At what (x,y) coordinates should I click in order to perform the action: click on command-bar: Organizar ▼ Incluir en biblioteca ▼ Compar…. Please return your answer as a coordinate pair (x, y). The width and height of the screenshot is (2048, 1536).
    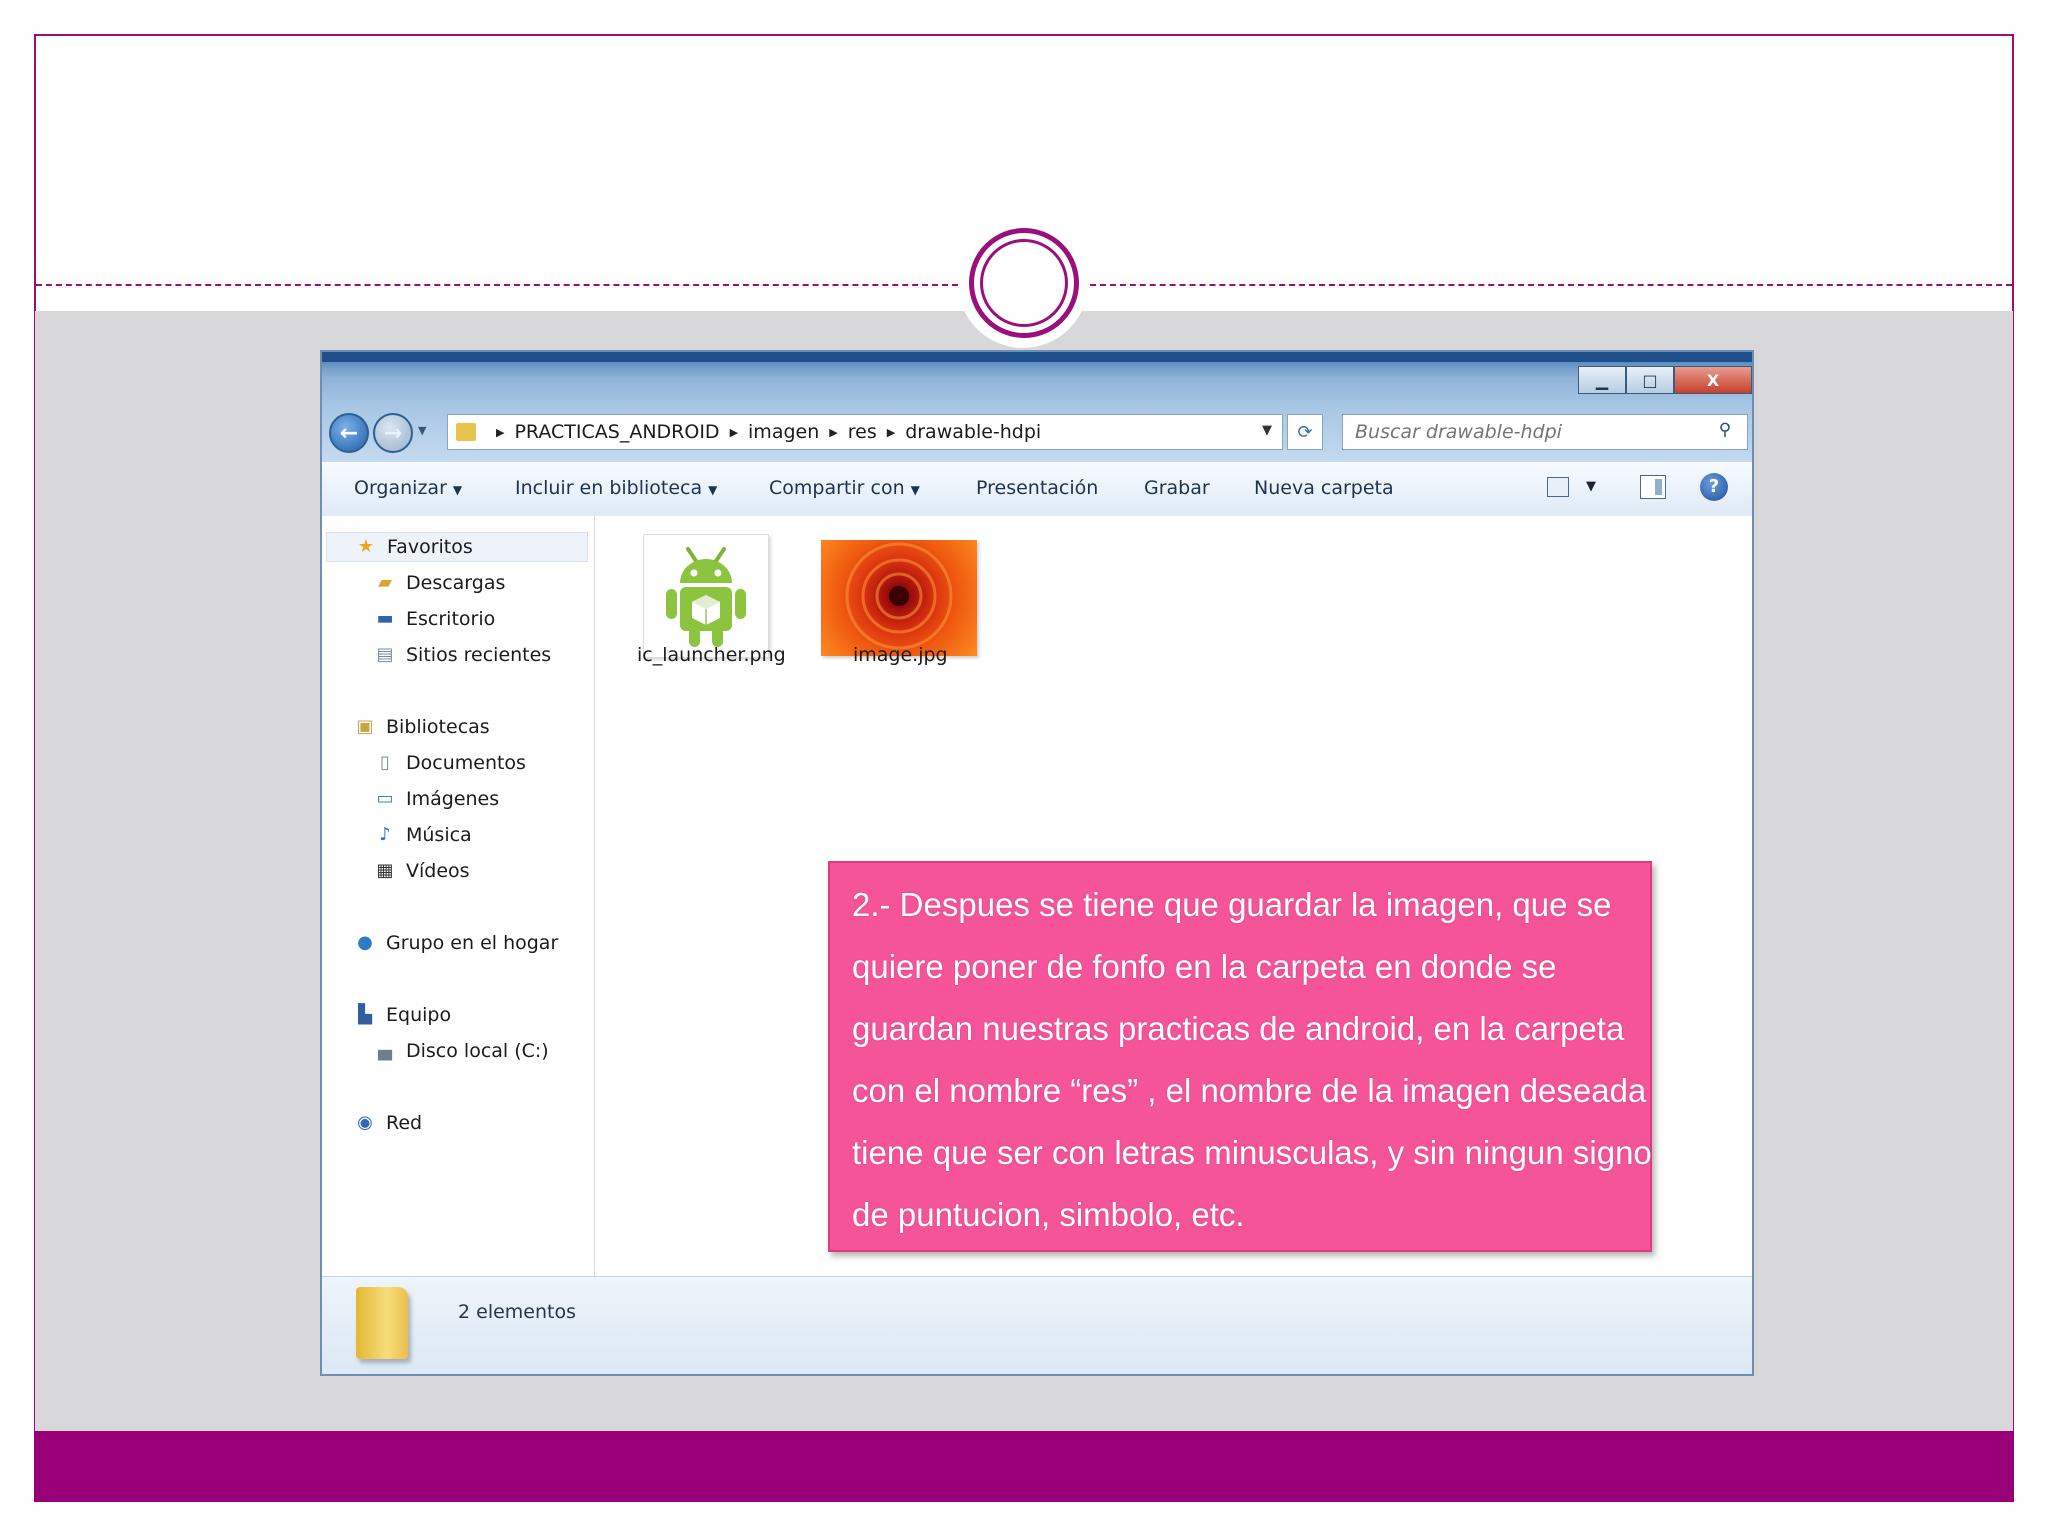
    Looking at the image, I should click on (1037, 489).